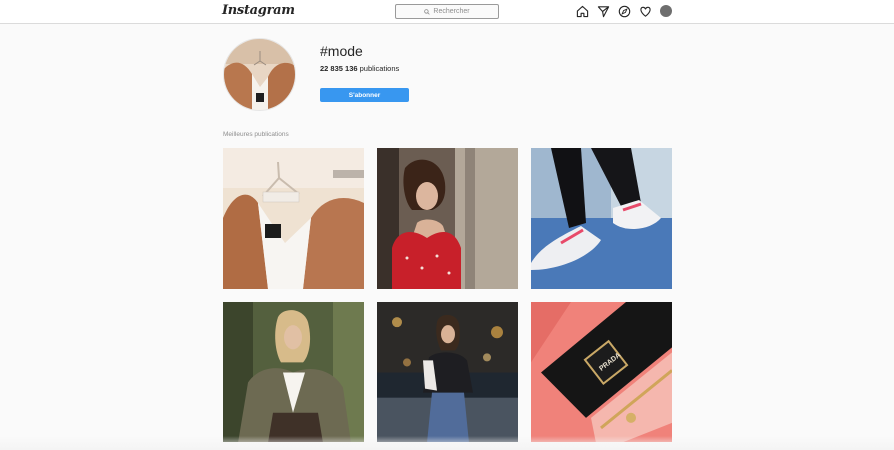 The image size is (894, 450). I want to click on post-sneakers, so click(601, 218).